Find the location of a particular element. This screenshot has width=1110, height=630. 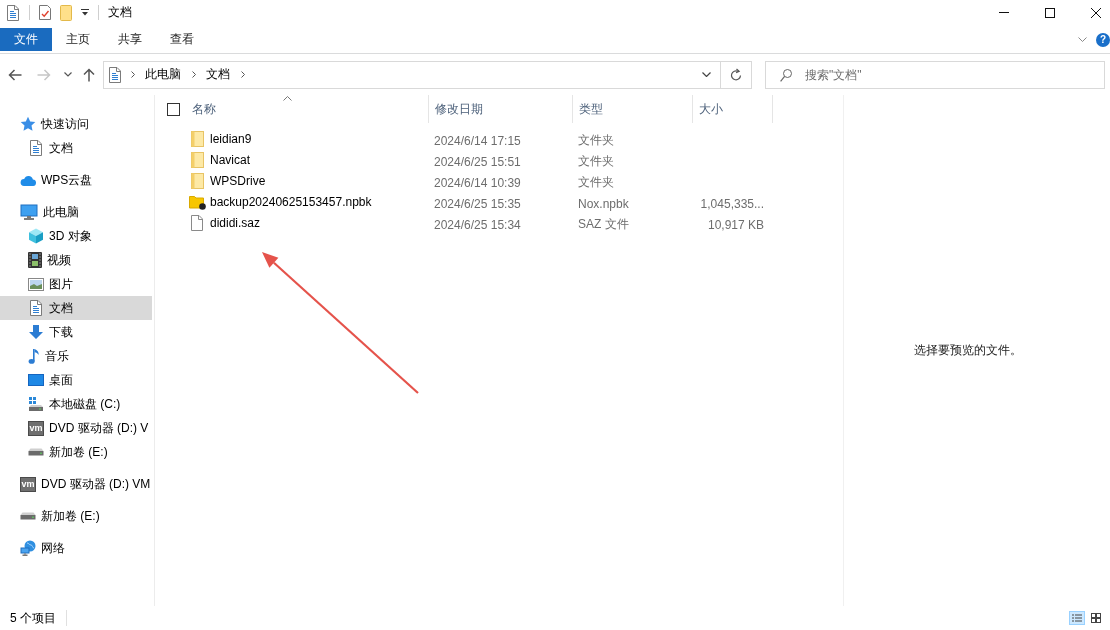

music-note-icon is located at coordinates (34, 356).